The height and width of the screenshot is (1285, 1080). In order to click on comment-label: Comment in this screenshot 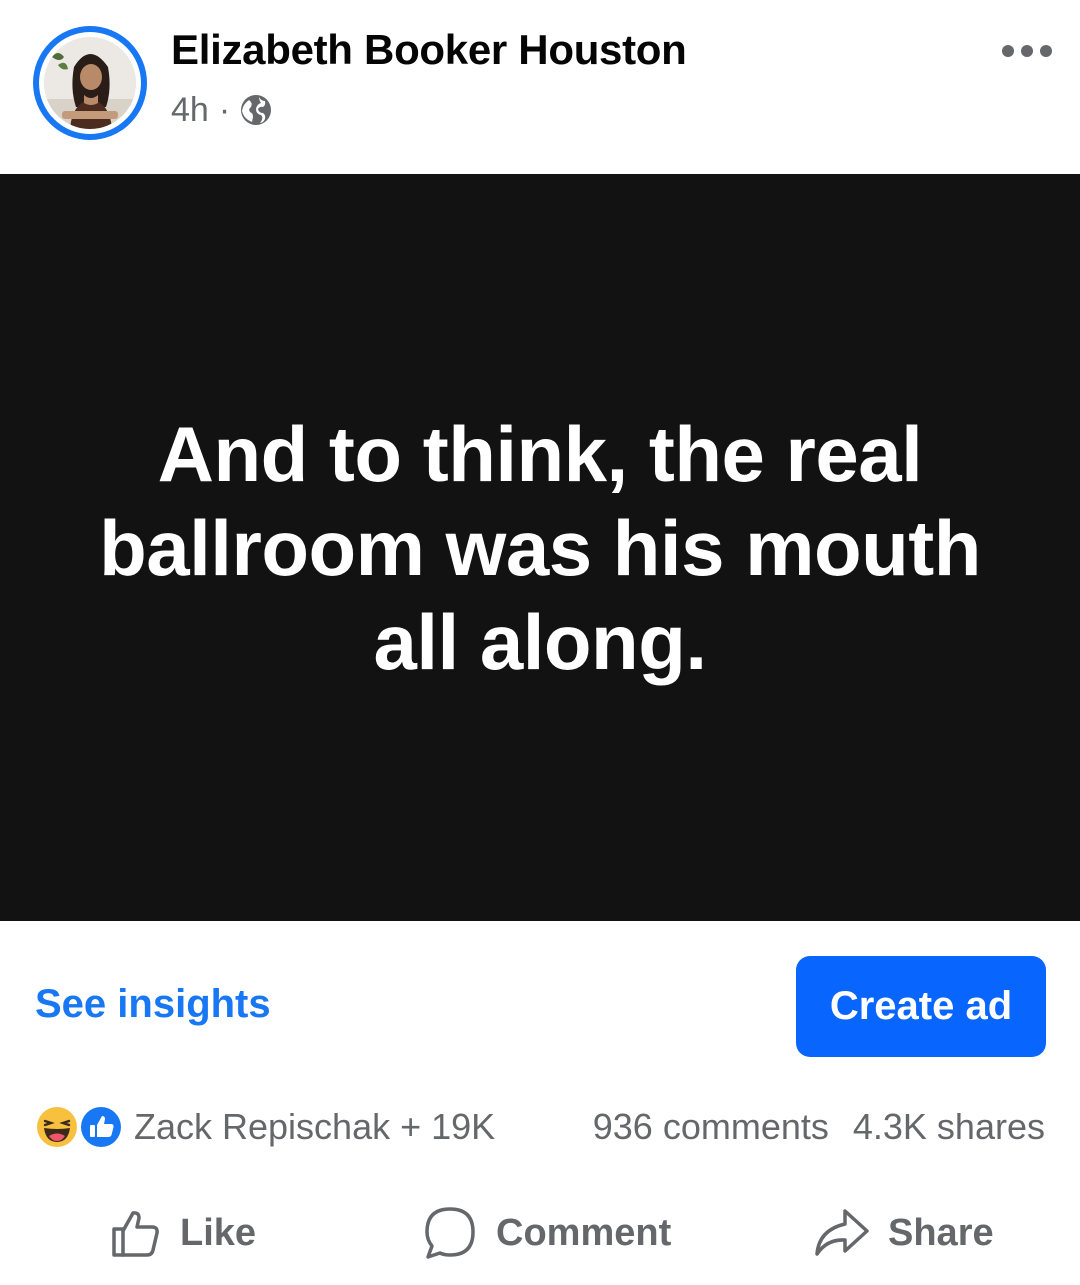, I will do `click(584, 1232)`.